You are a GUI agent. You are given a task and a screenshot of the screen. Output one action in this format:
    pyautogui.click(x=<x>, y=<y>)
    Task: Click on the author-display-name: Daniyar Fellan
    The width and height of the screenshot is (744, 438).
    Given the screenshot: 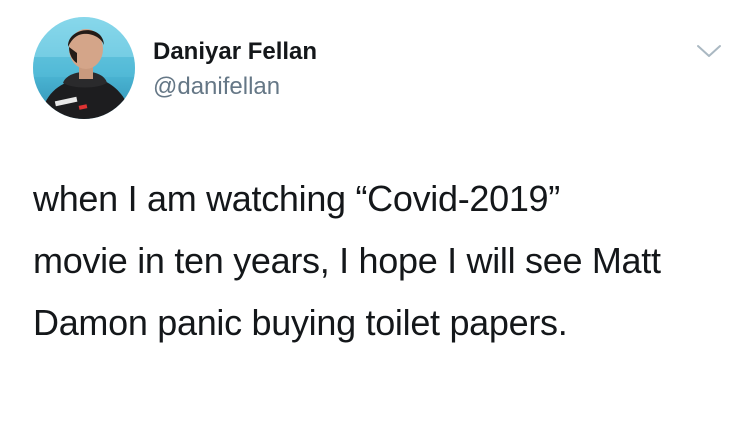 What is the action you would take?
    pyautogui.click(x=235, y=52)
    